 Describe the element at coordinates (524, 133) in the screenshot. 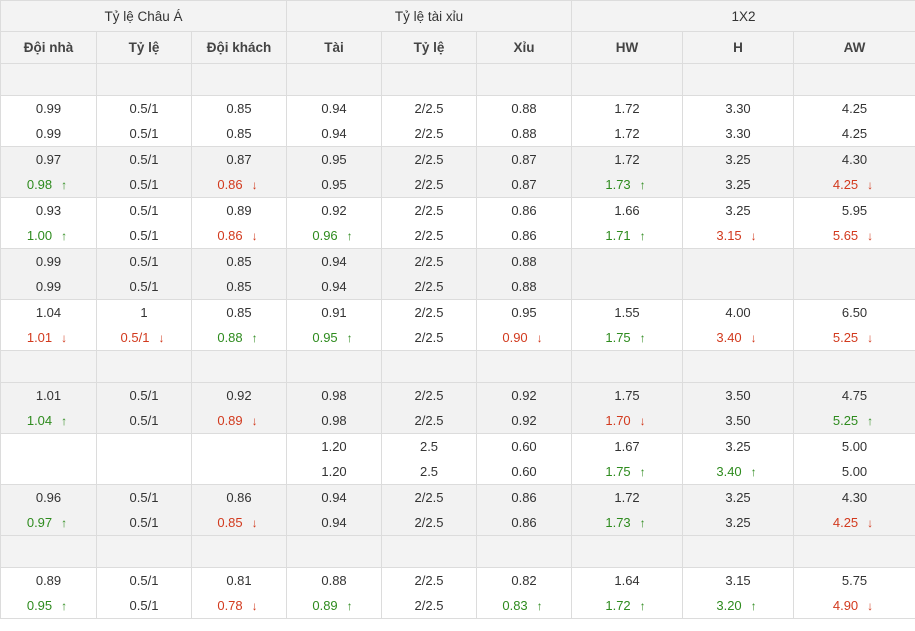

I see `odds-value: 0.88` at that location.